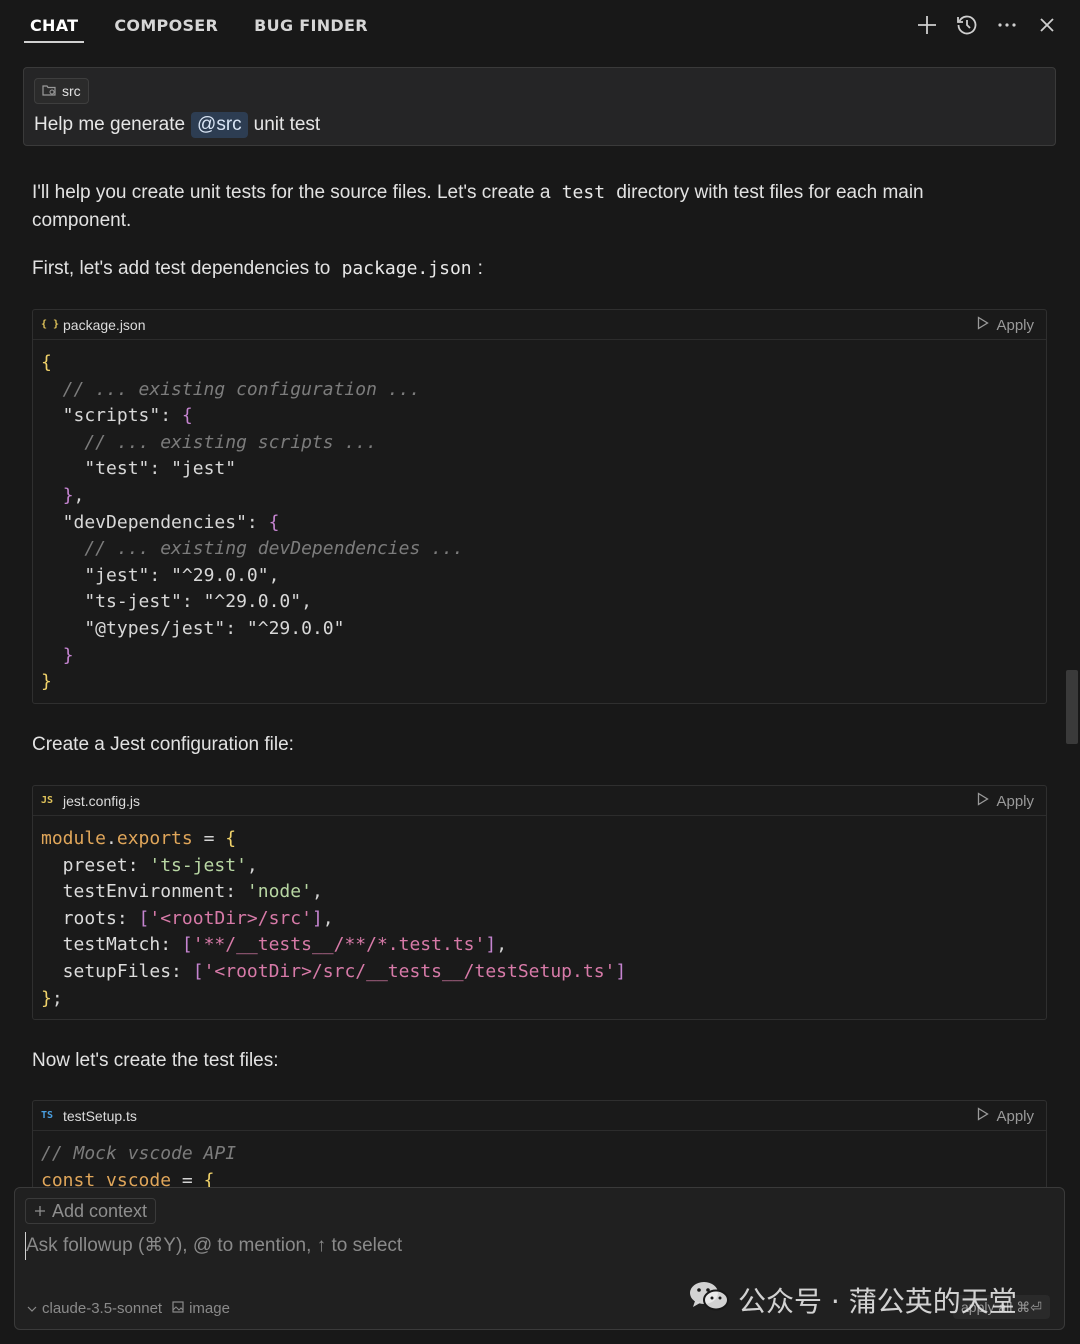 The height and width of the screenshot is (1344, 1080). Describe the element at coordinates (90, 918) in the screenshot. I see `code-token: roots:` at that location.